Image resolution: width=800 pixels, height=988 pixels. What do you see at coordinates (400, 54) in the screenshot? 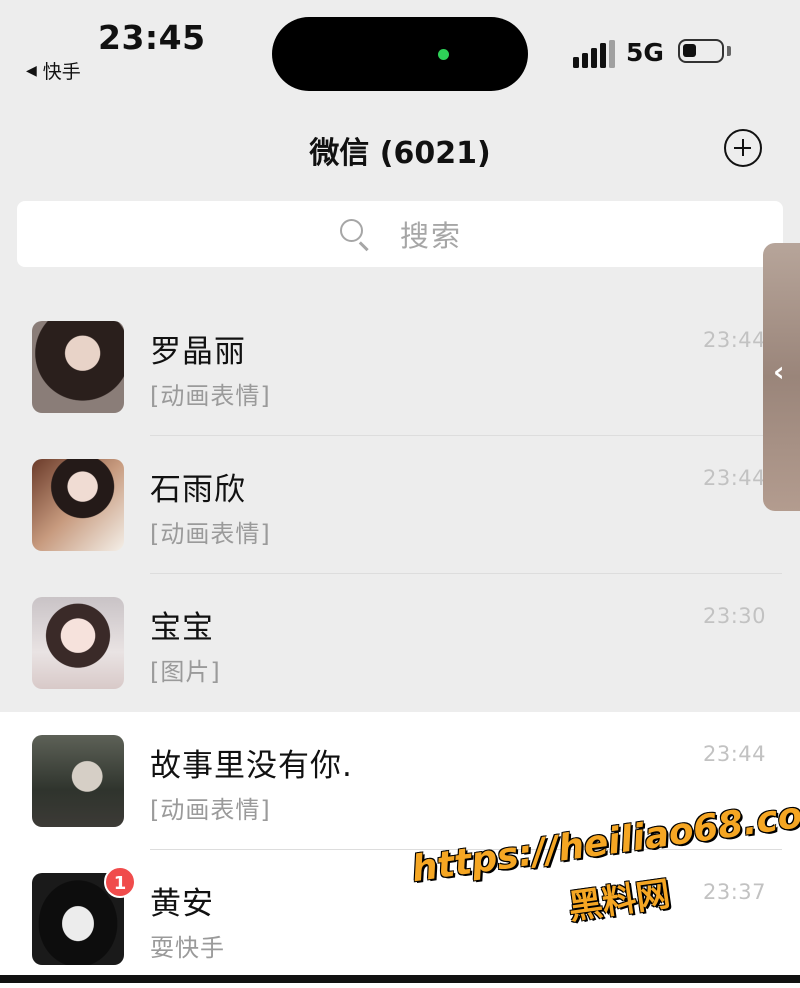
I see `dynamic-island` at bounding box center [400, 54].